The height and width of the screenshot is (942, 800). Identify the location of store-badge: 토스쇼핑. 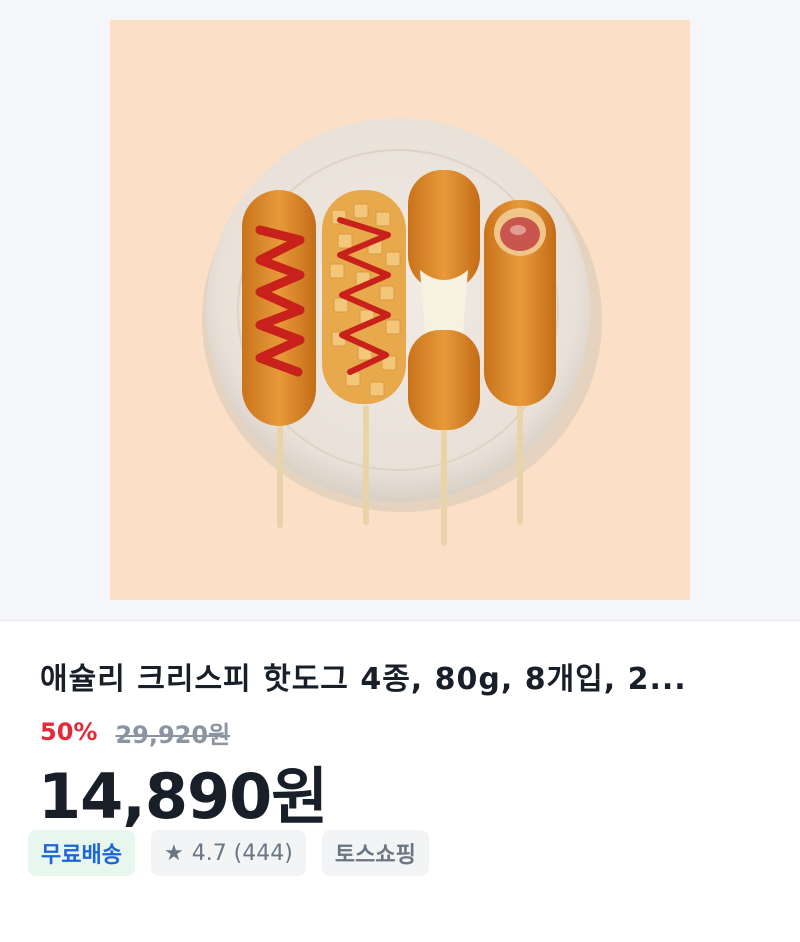
(375, 853).